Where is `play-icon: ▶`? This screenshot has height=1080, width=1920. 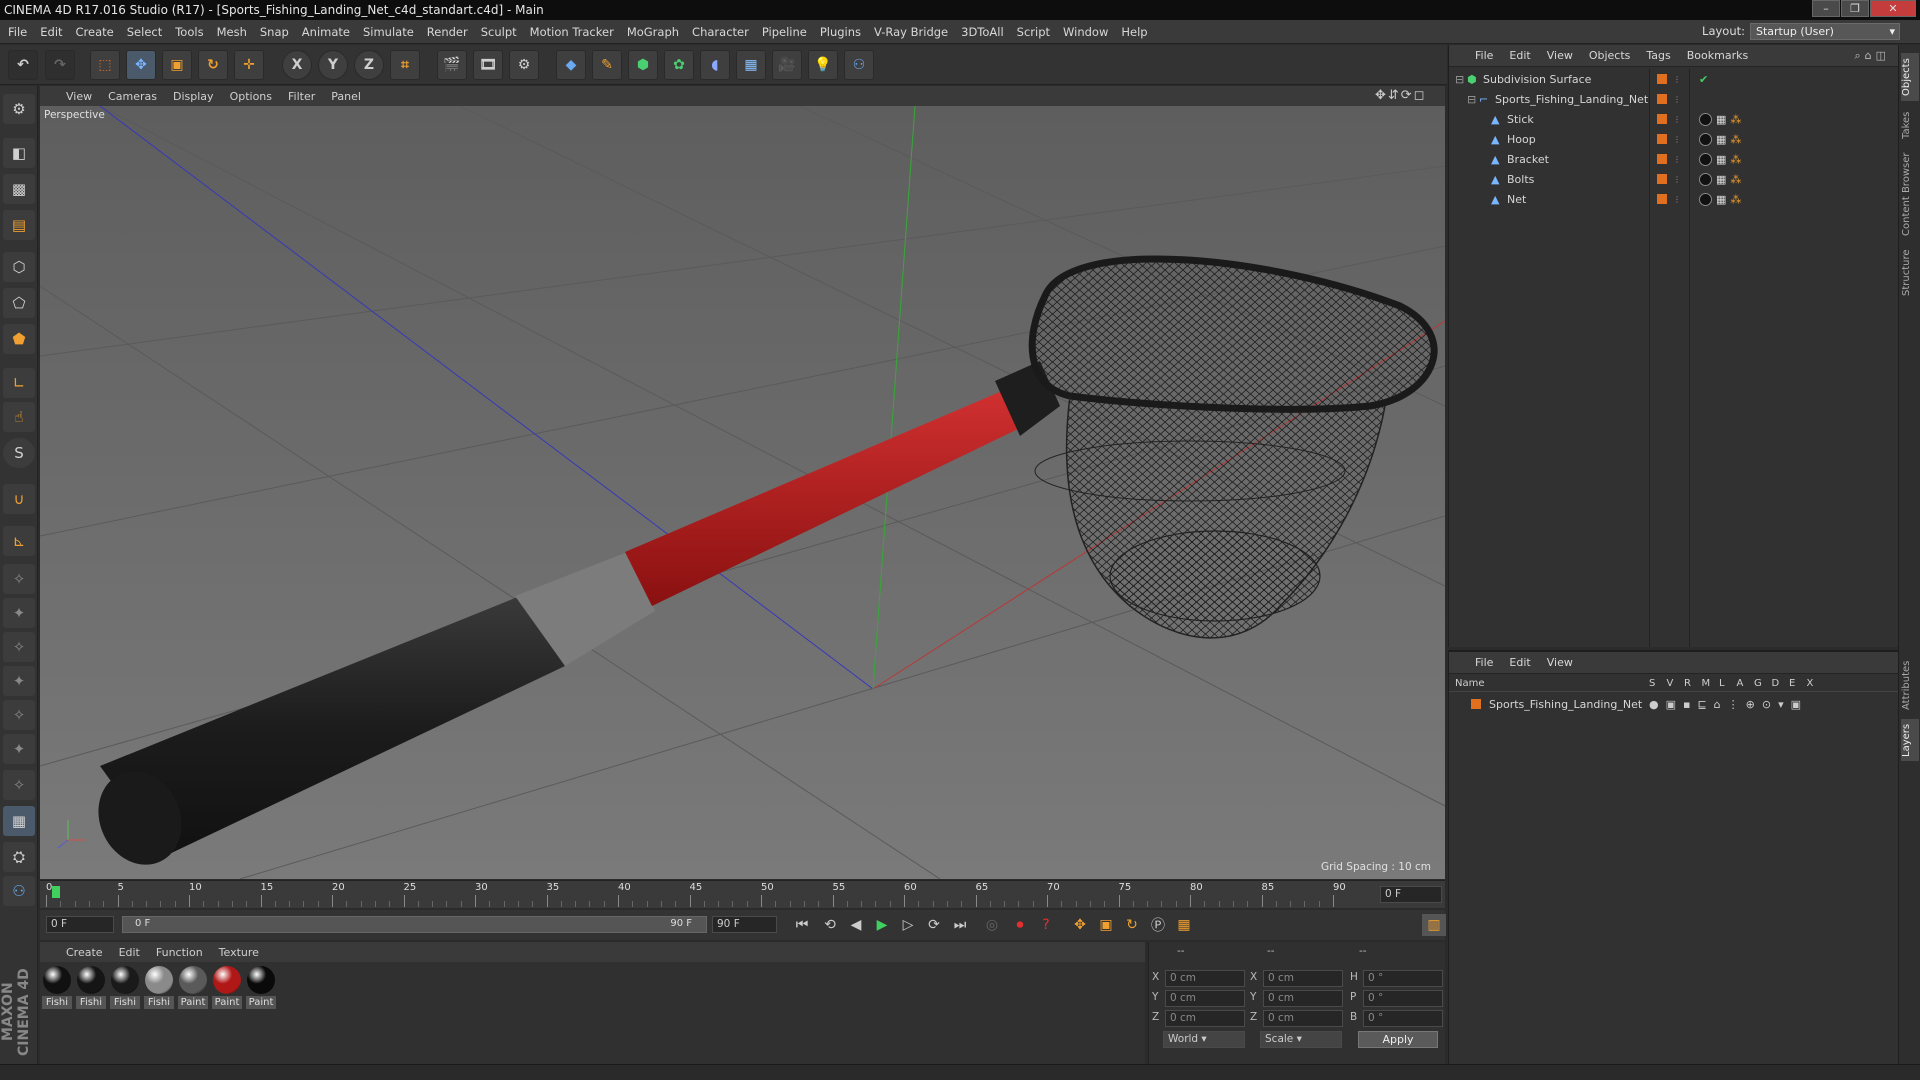 play-icon: ▶ is located at coordinates (882, 925).